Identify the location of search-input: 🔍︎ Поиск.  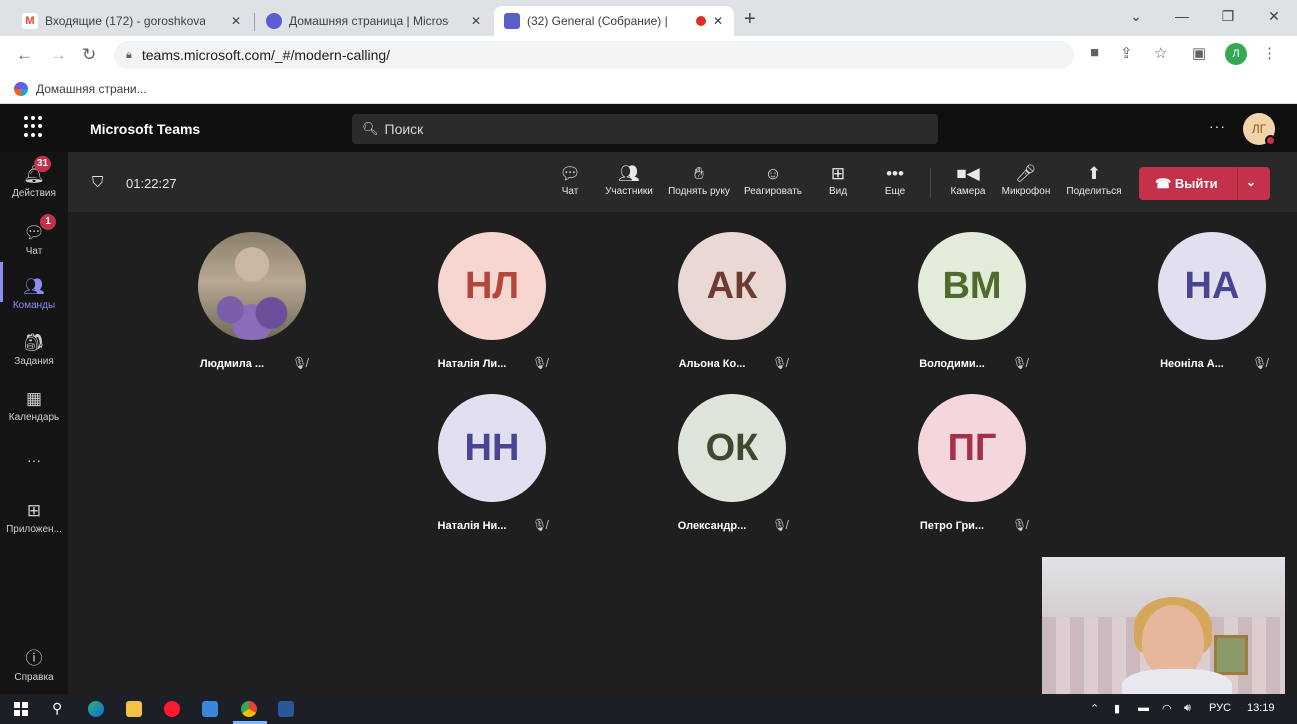
(645, 129).